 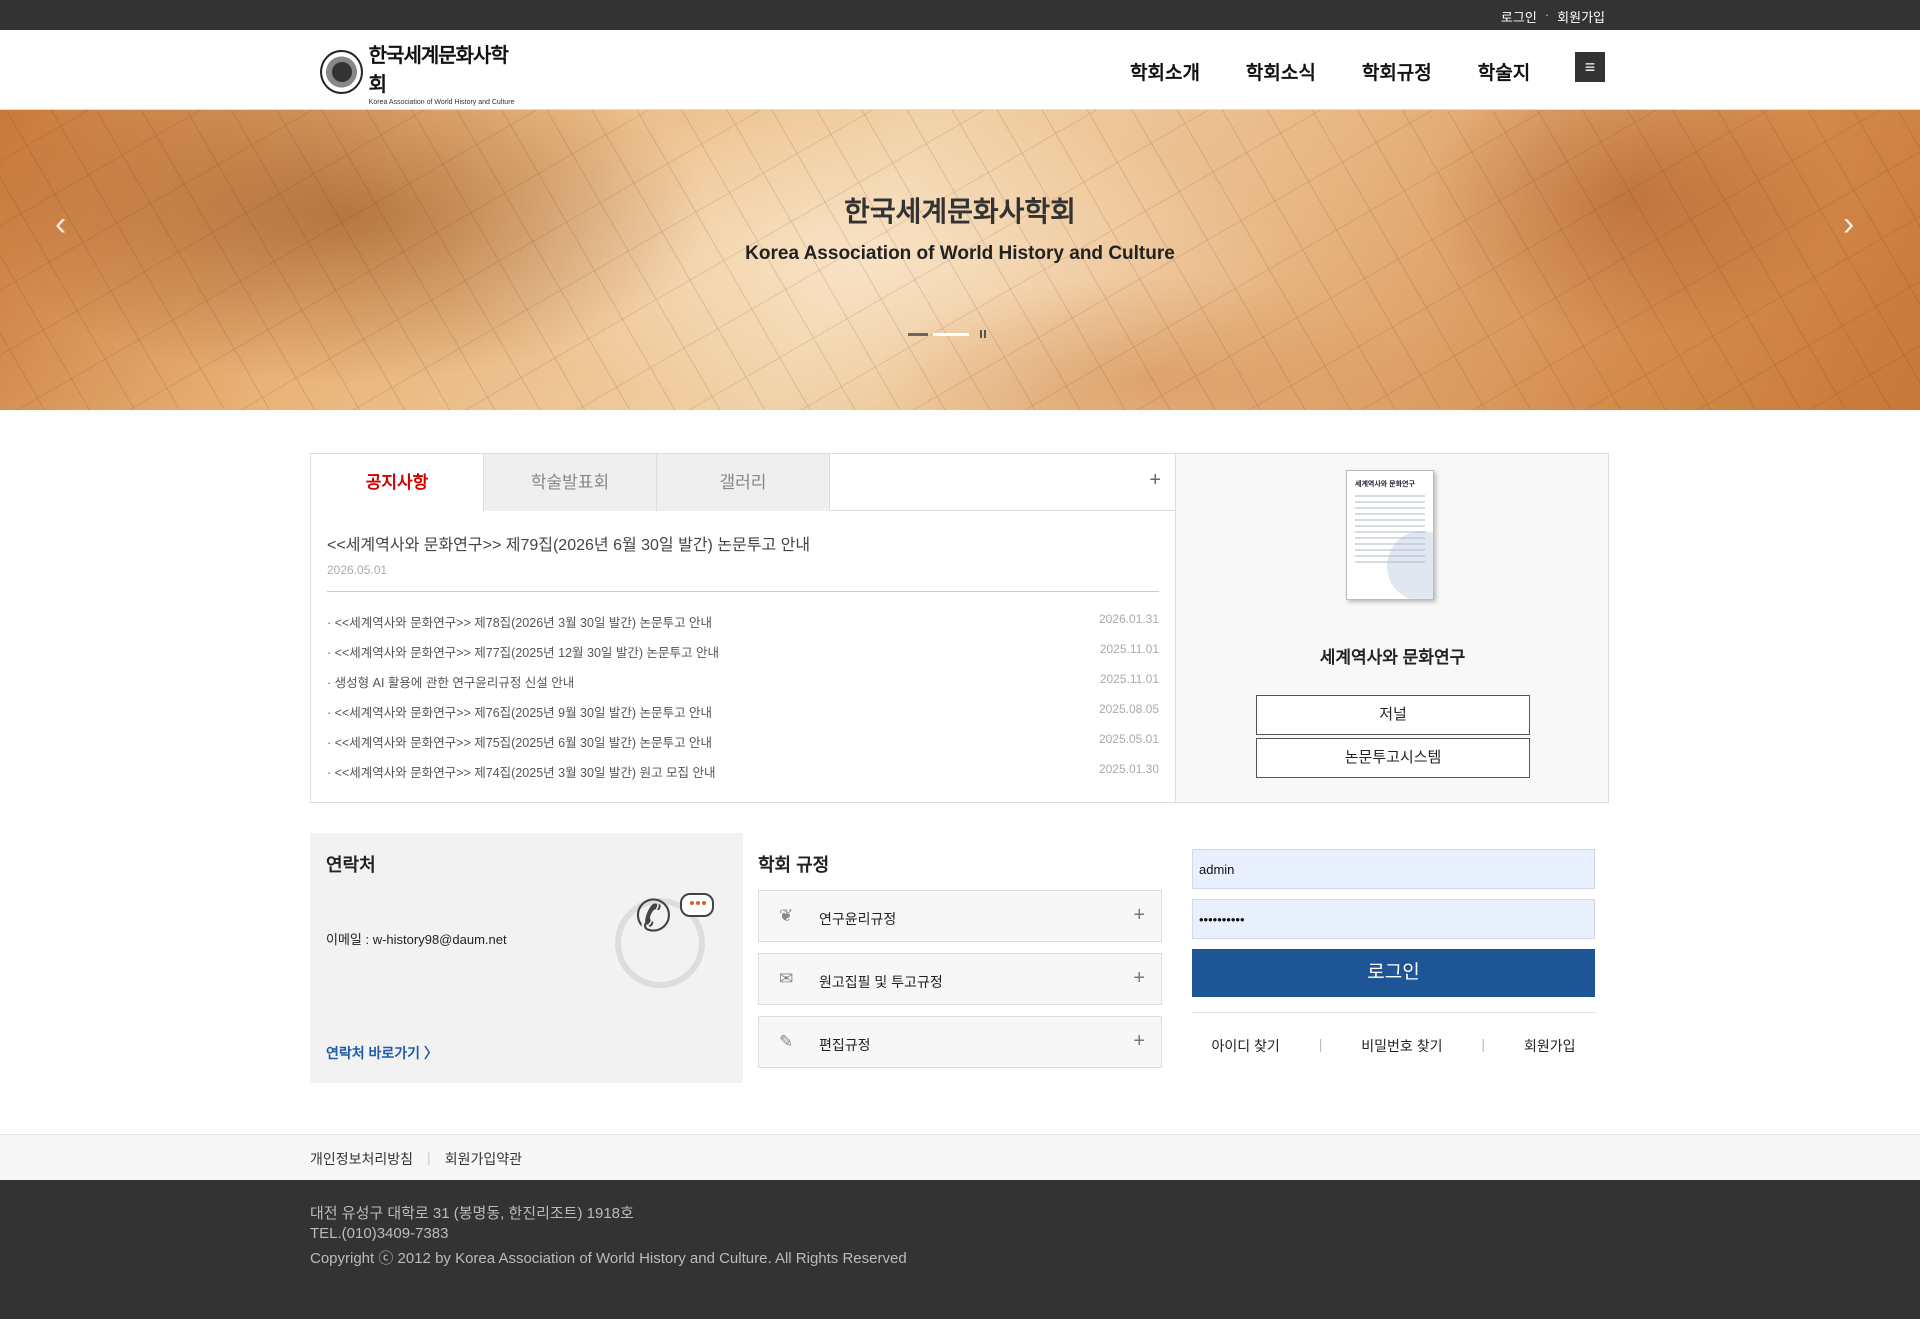 What do you see at coordinates (786, 1041) in the screenshot?
I see `pencil-icon: ✎` at bounding box center [786, 1041].